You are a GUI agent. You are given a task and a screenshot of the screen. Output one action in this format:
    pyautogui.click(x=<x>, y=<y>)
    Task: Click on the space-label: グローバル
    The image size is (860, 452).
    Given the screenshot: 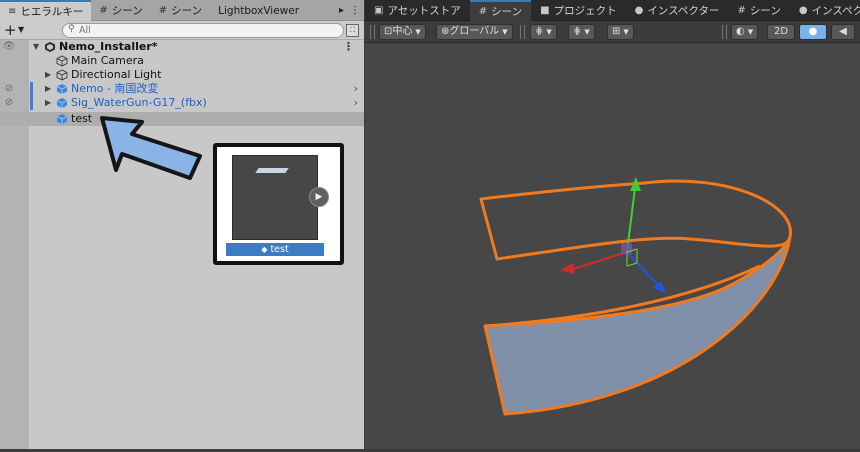 What is the action you would take?
    pyautogui.click(x=474, y=31)
    